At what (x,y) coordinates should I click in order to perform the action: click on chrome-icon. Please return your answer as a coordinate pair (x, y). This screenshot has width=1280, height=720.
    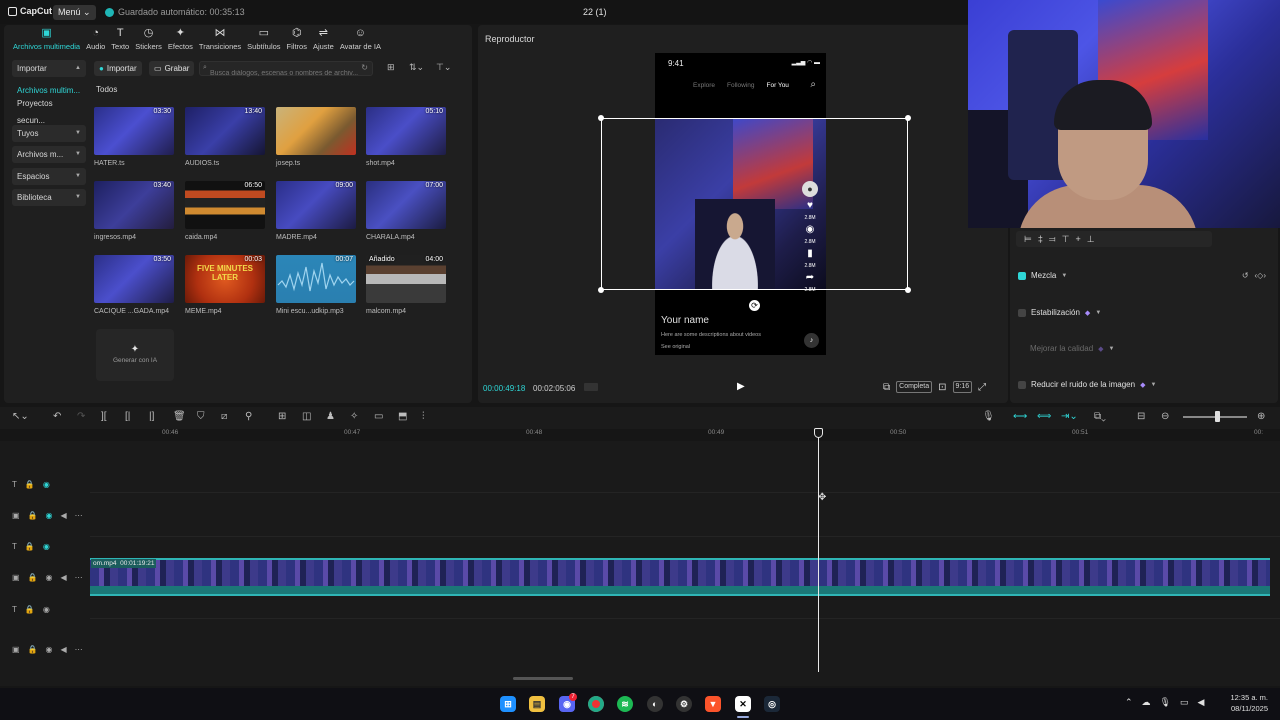
    Looking at the image, I should click on (596, 704).